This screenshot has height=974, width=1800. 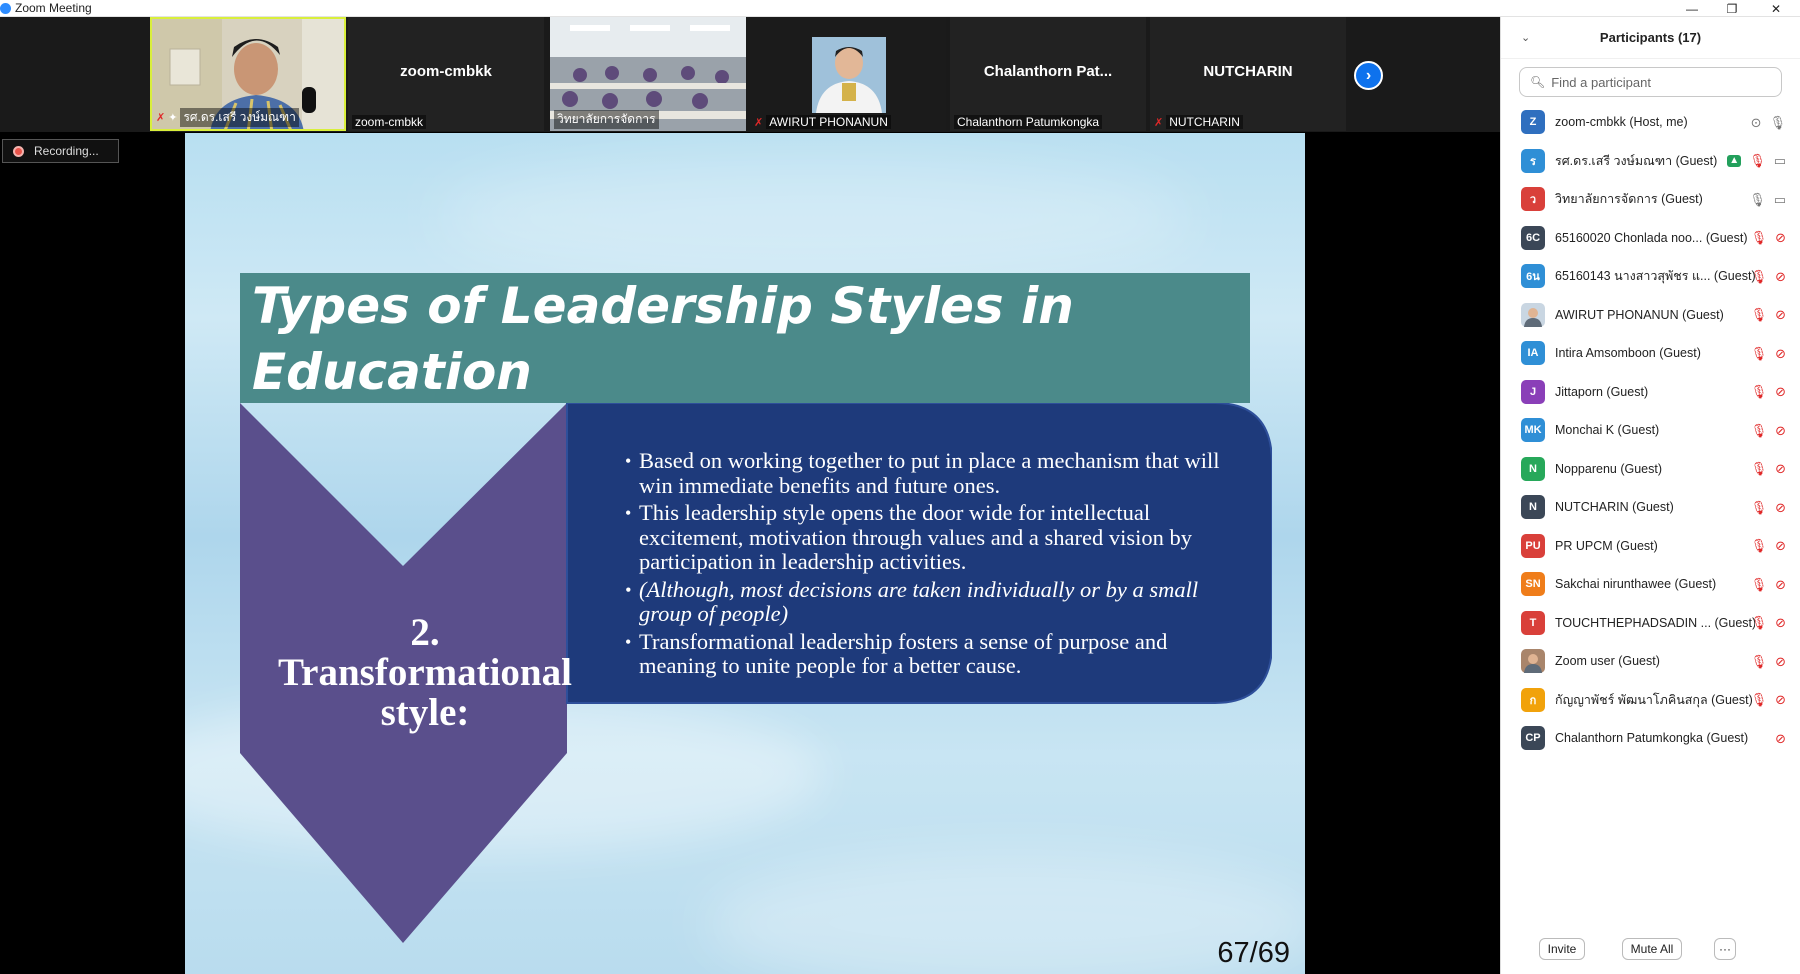 I want to click on participants-footer: Invite Mute All ···, so click(x=1650, y=949).